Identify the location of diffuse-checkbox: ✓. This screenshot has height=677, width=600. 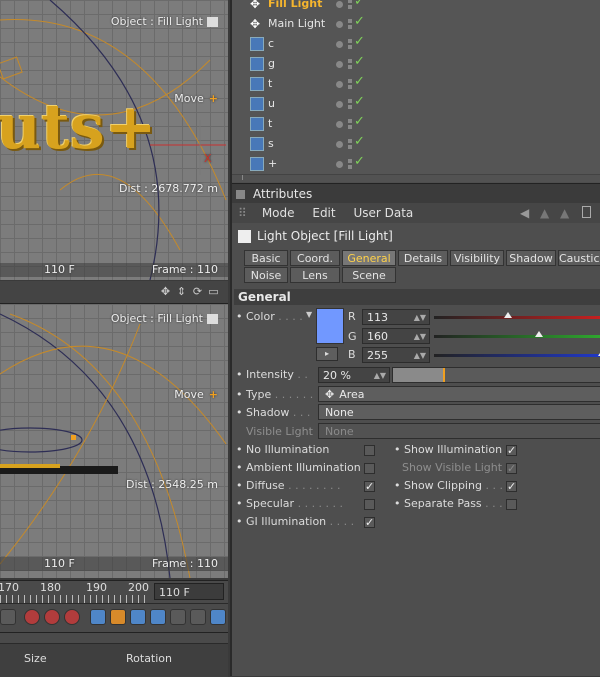
(369, 486).